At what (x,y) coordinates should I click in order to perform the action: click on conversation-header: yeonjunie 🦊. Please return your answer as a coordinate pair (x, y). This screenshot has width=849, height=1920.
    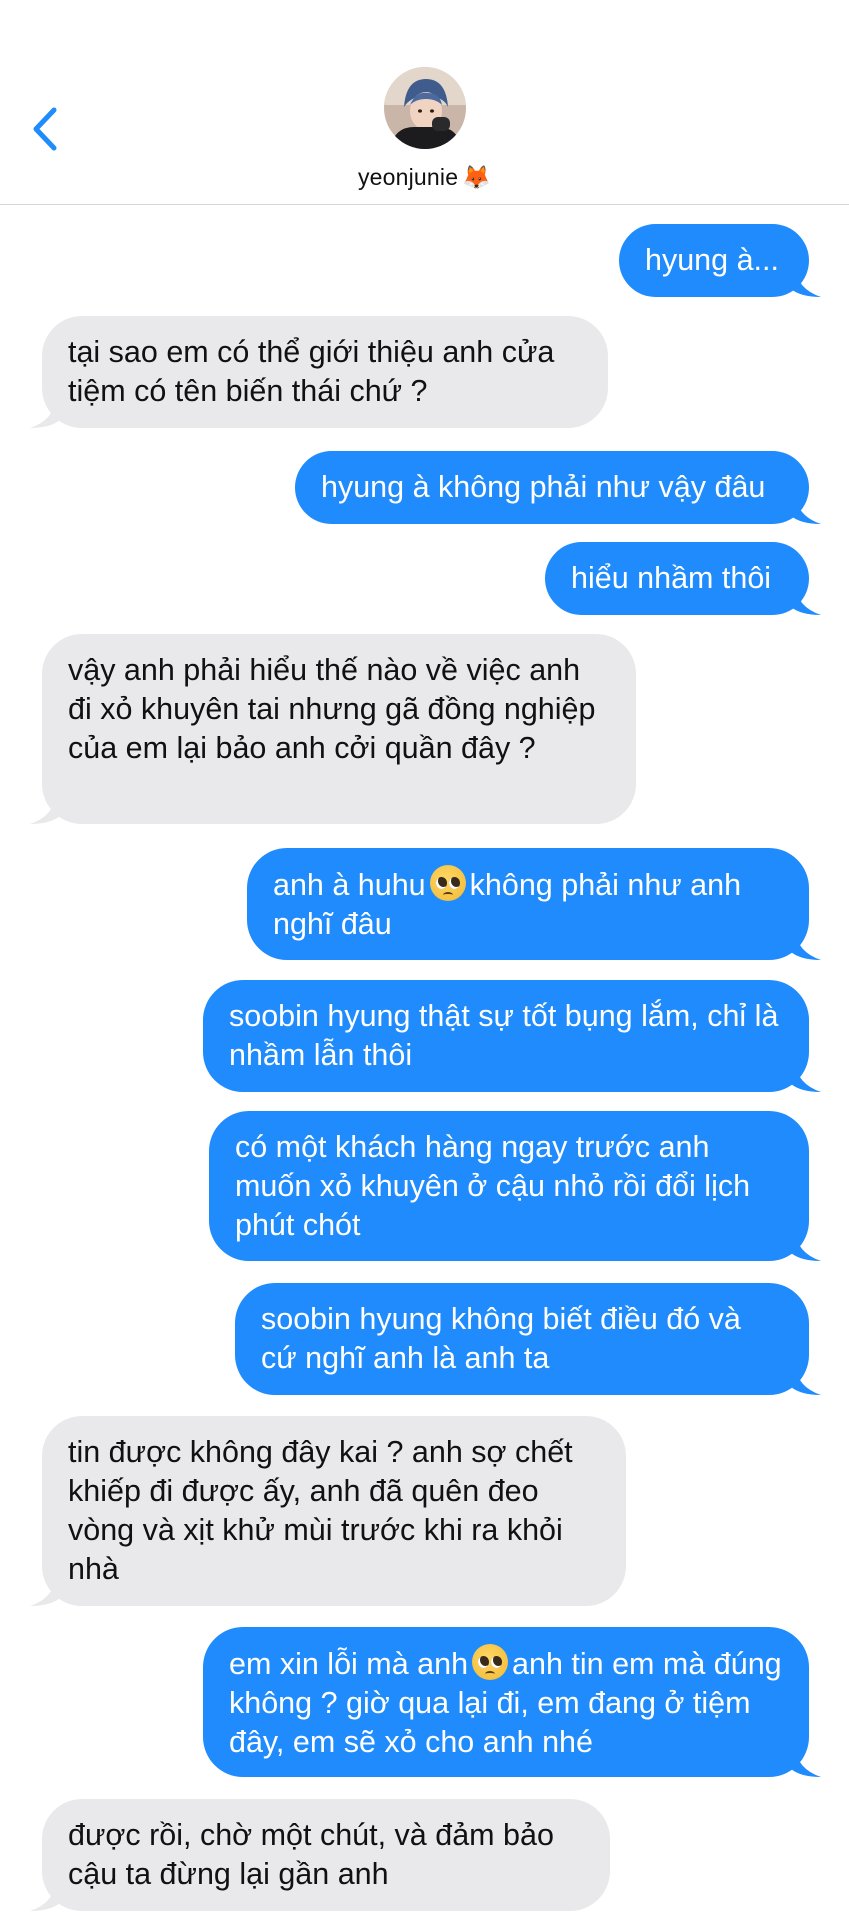
    Looking at the image, I should click on (424, 102).